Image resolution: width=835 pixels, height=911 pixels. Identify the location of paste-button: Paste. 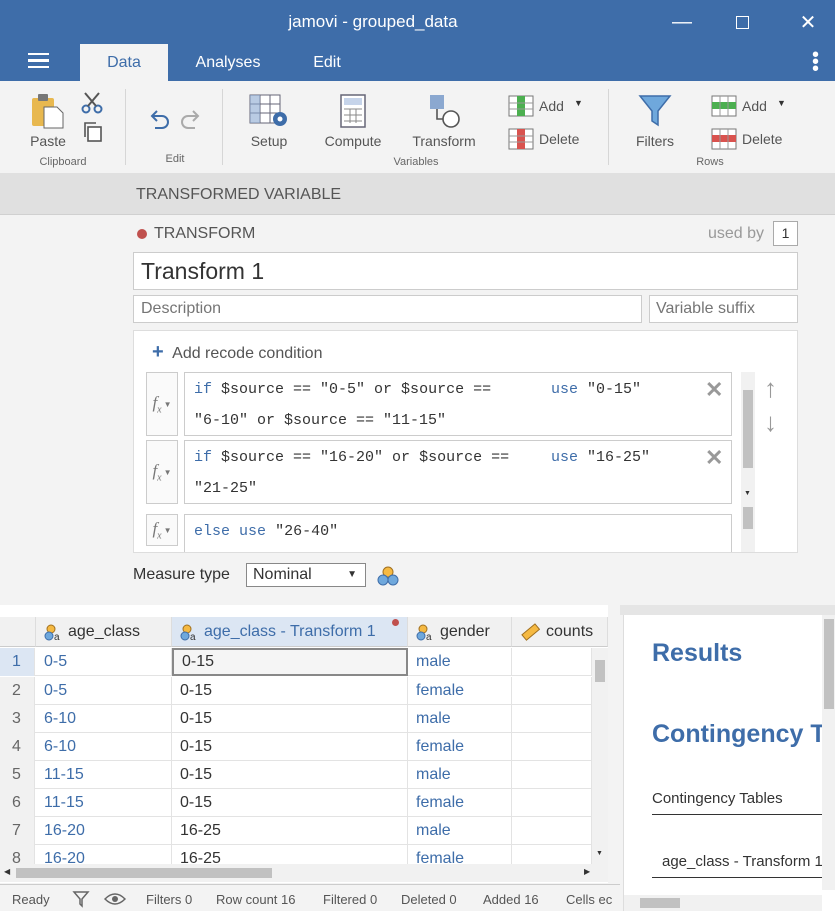
(48, 123).